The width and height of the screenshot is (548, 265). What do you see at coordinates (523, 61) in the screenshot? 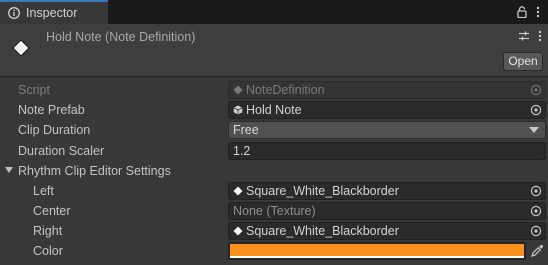
I see `open-button: Open` at bounding box center [523, 61].